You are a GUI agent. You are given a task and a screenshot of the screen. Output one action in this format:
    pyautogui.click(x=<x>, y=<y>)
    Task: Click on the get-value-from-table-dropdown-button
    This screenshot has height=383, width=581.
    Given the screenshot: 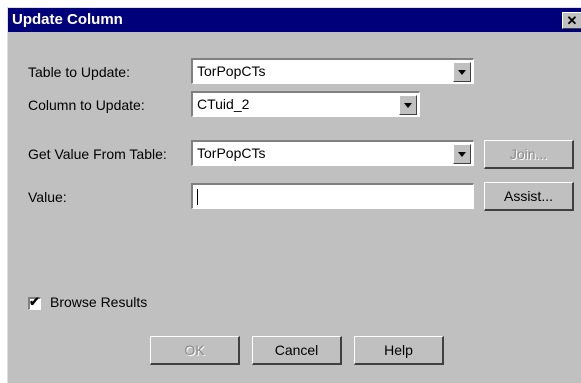 What is the action you would take?
    pyautogui.click(x=462, y=154)
    